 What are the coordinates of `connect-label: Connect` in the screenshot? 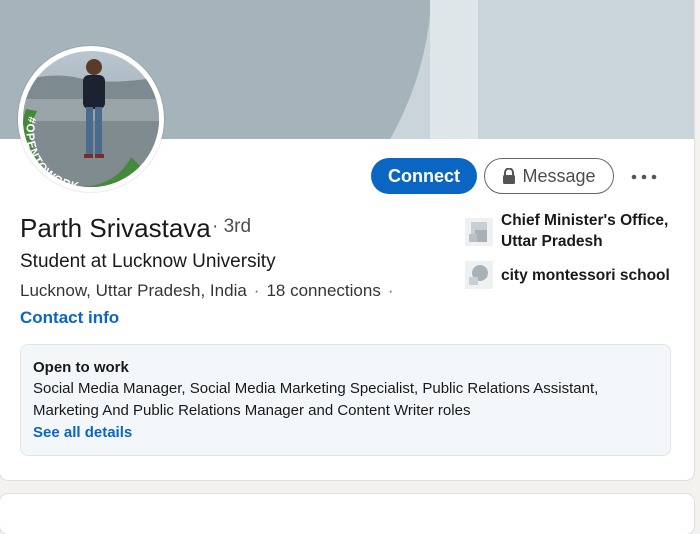 It's located at (424, 175).